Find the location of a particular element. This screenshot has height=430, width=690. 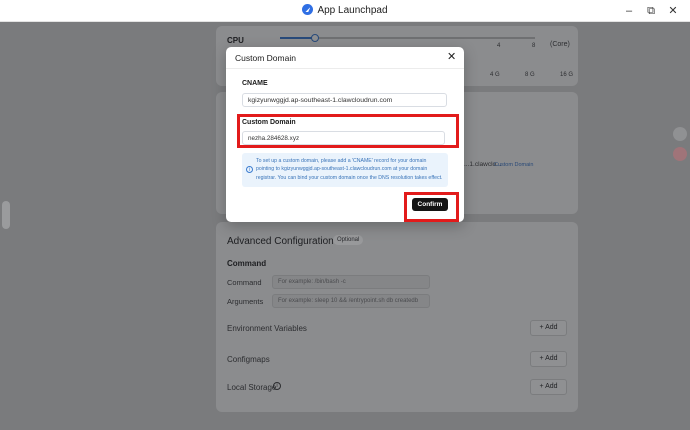

command-label: Command is located at coordinates (244, 282).